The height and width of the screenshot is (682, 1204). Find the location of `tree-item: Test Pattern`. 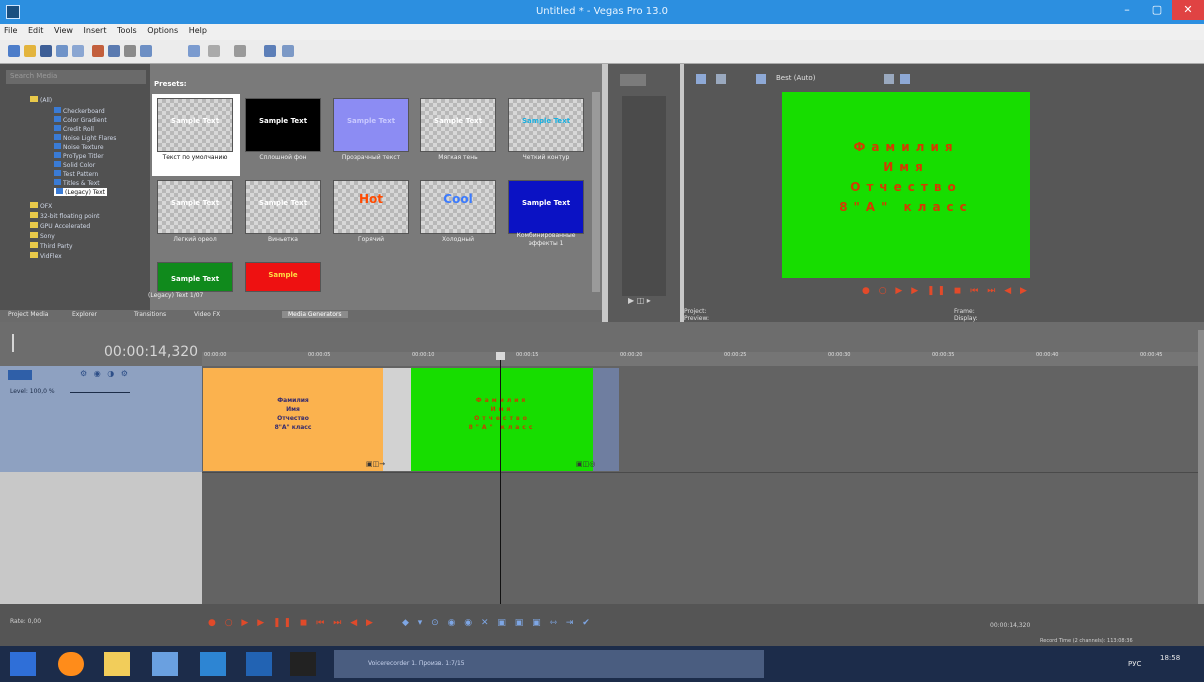

tree-item: Test Pattern is located at coordinates (76, 174).